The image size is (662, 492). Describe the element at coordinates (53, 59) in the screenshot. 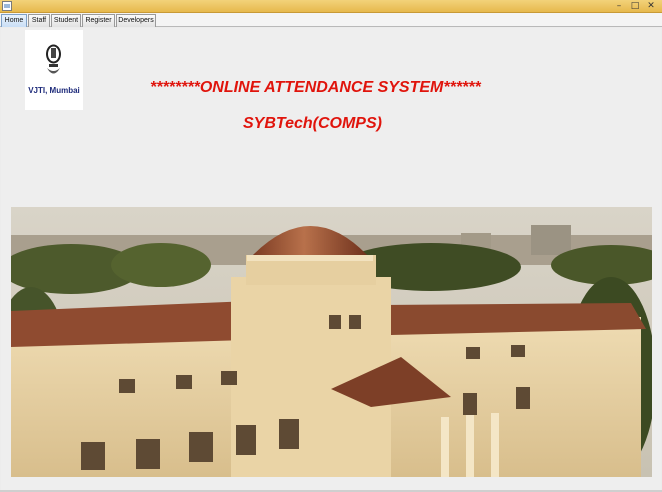

I see `college-seal-icon` at that location.